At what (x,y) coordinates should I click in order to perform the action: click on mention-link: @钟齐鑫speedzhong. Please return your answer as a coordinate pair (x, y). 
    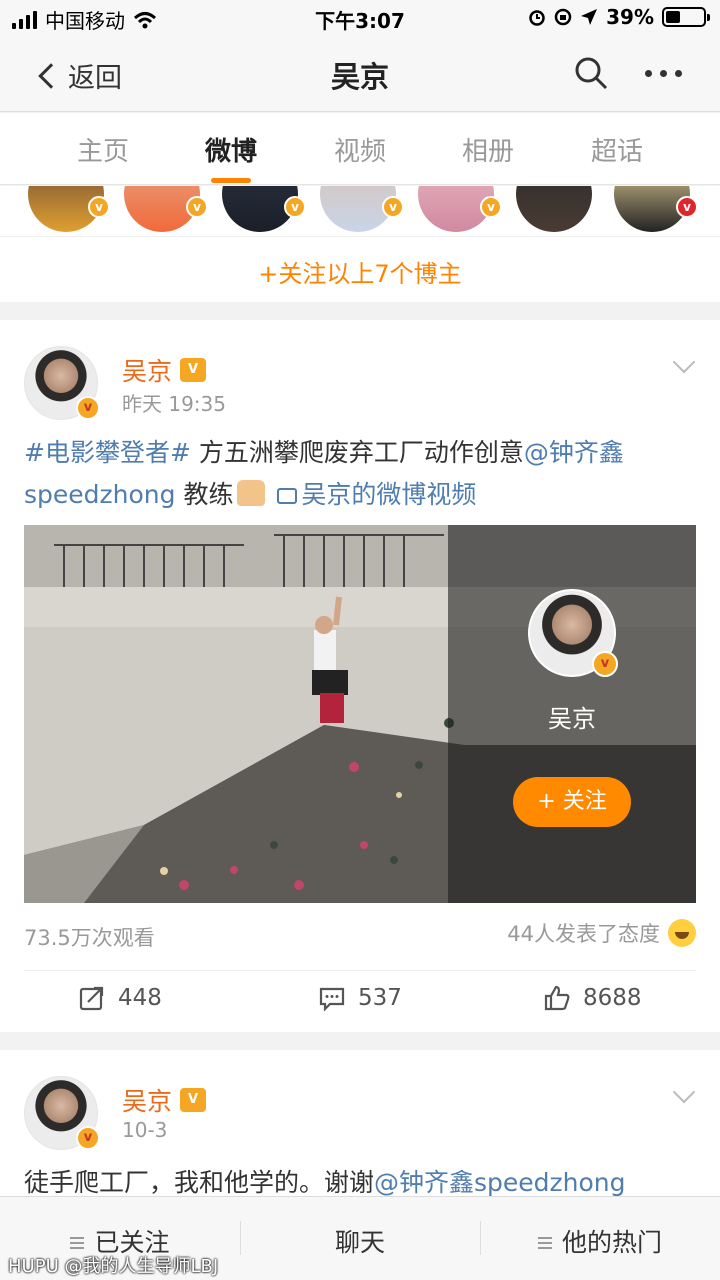
    Looking at the image, I should click on (500, 1182).